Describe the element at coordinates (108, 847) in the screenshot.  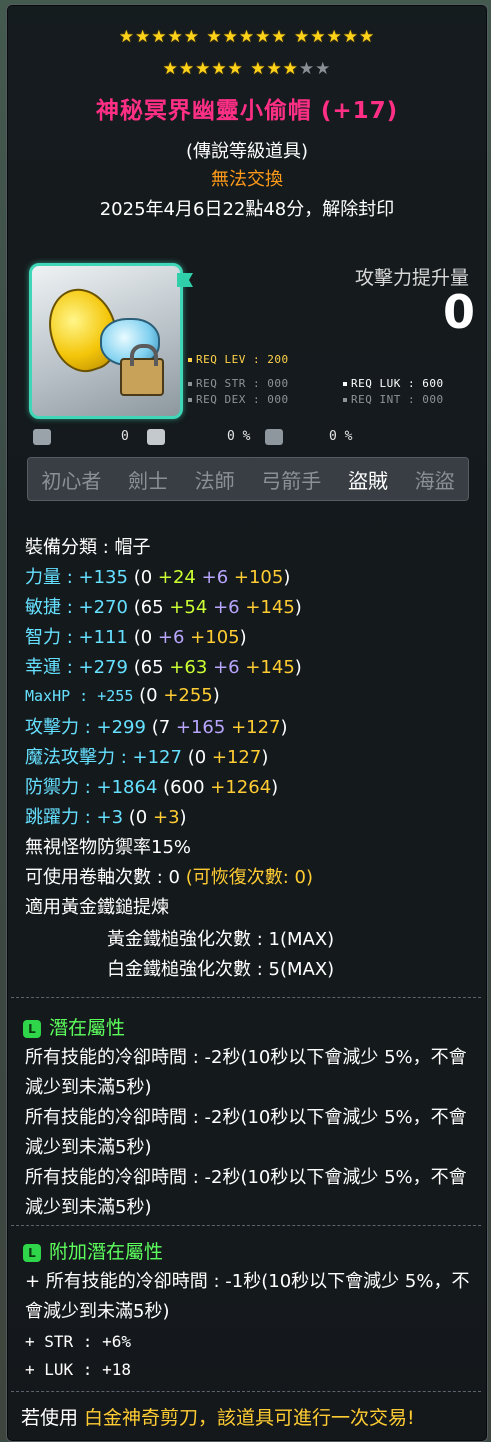
I see `ignore-defense: 無視怪物防禦率15%` at that location.